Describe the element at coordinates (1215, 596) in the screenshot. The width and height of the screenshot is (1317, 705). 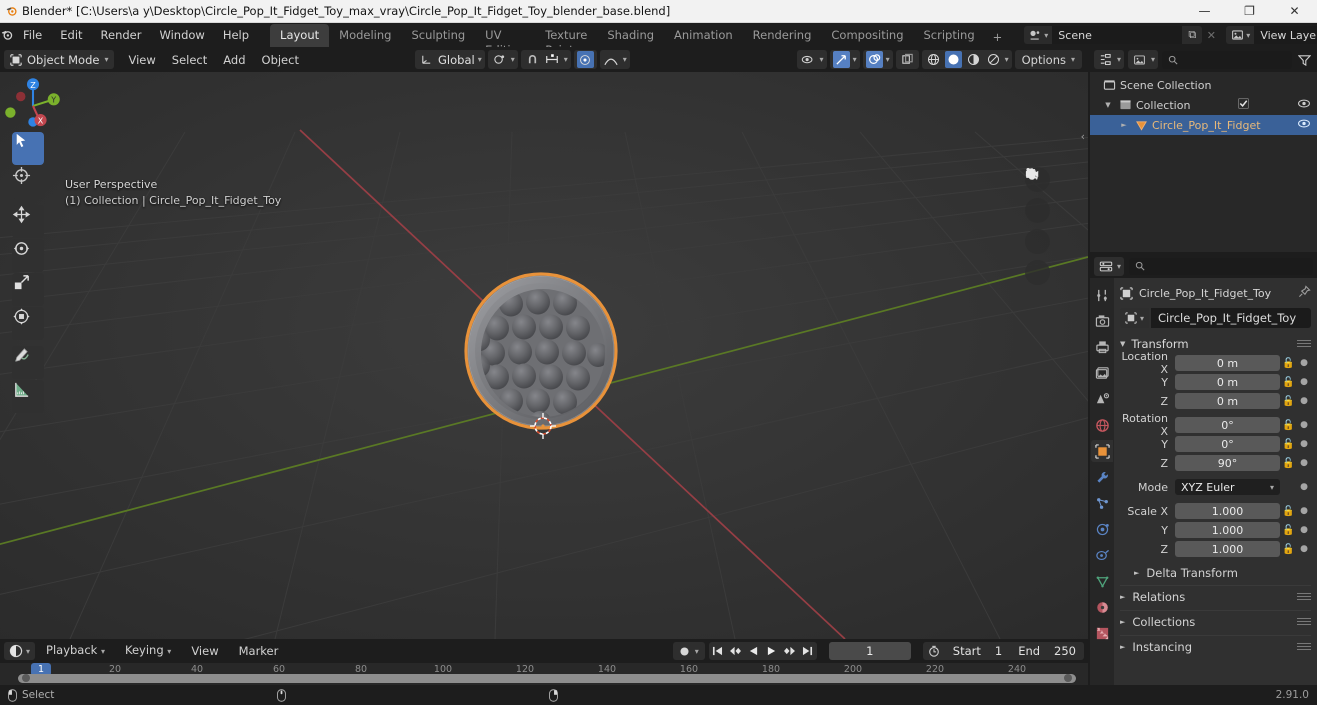
I see `relations-panel: ► Relations` at that location.